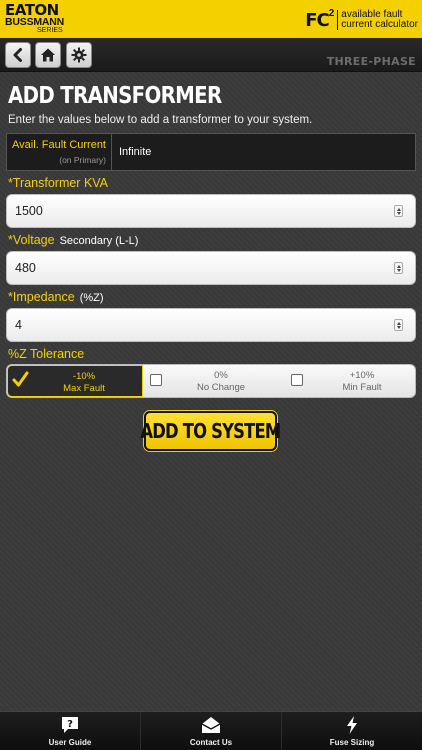  I want to click on tolerance-label: %Z Tolerance, so click(46, 354).